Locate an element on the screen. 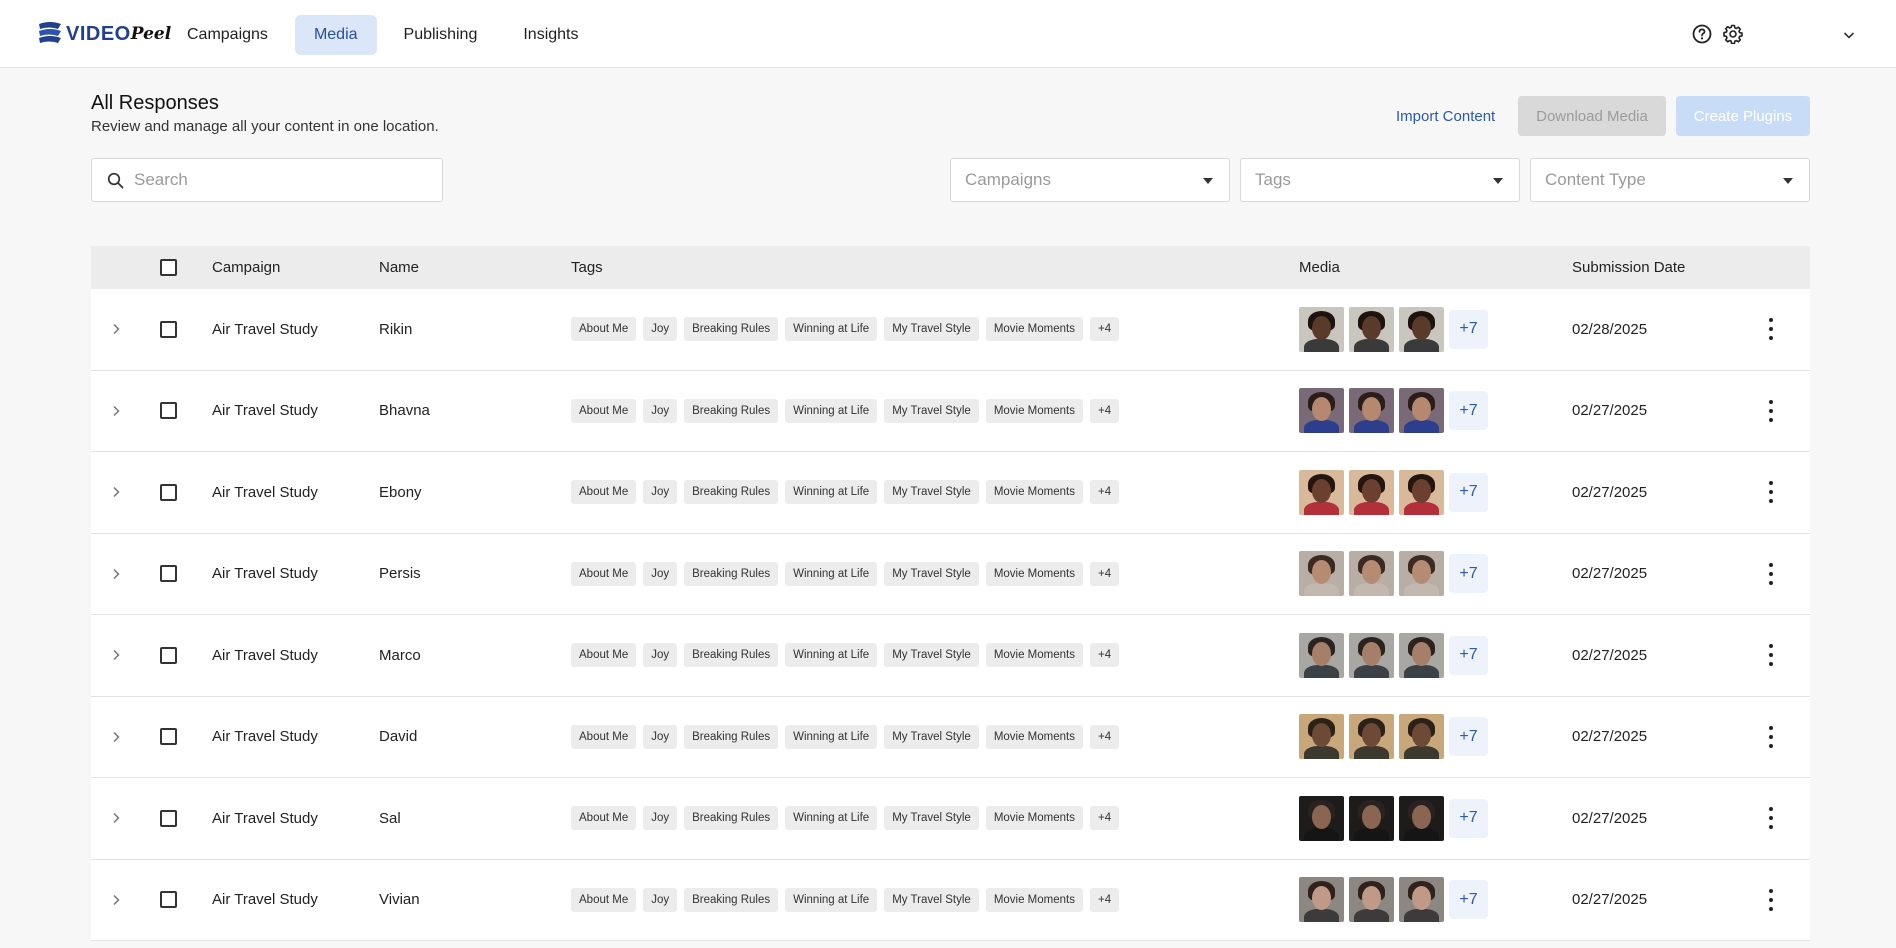 Image resolution: width=1896 pixels, height=948 pixels. videopeel-logo: VIDEO Peel is located at coordinates (104, 34).